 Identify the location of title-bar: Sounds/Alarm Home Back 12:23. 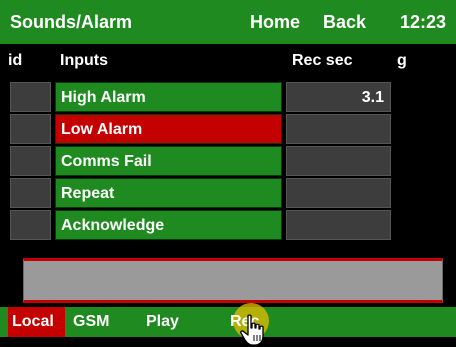
(228, 22).